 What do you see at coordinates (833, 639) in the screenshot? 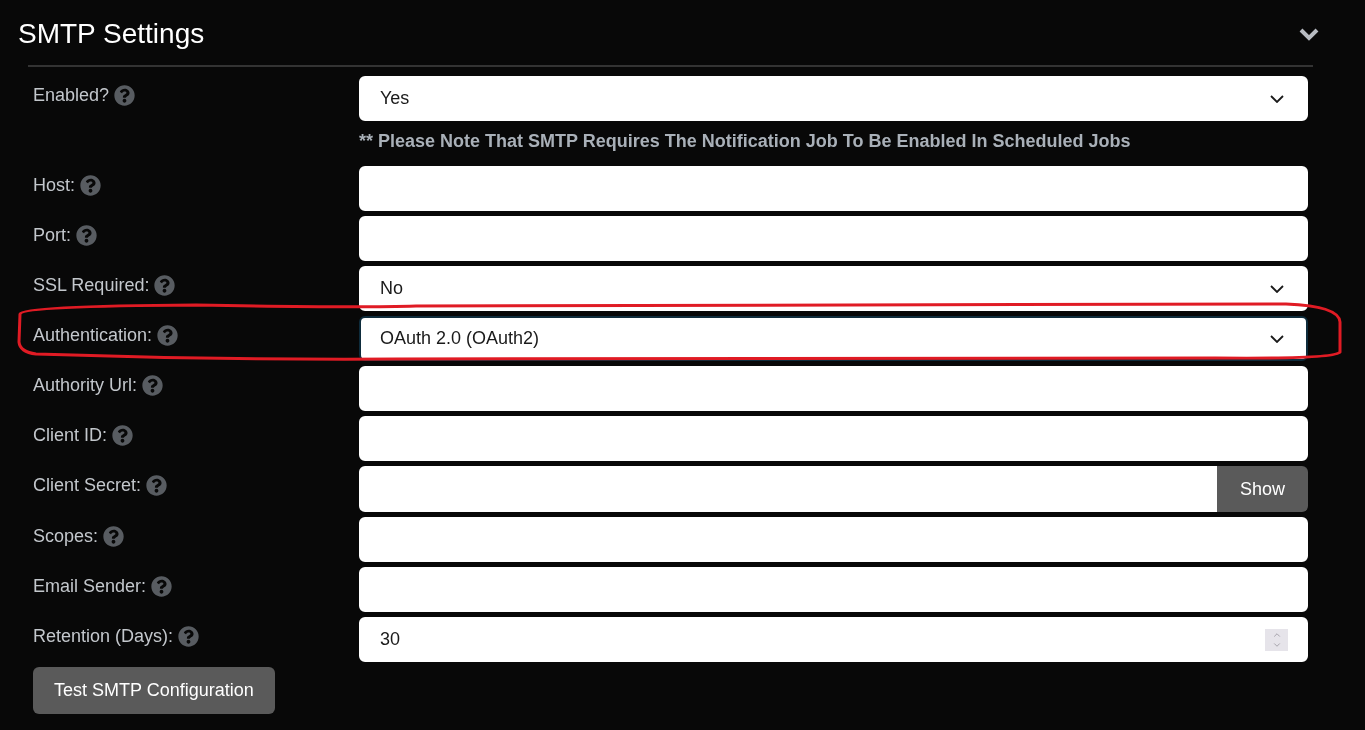
I see `number-field: 30` at bounding box center [833, 639].